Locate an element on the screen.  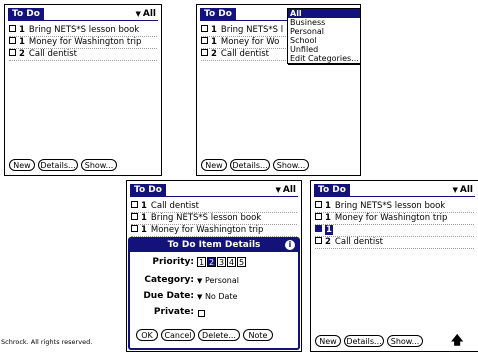
menu-item-all: All is located at coordinates (324, 13).